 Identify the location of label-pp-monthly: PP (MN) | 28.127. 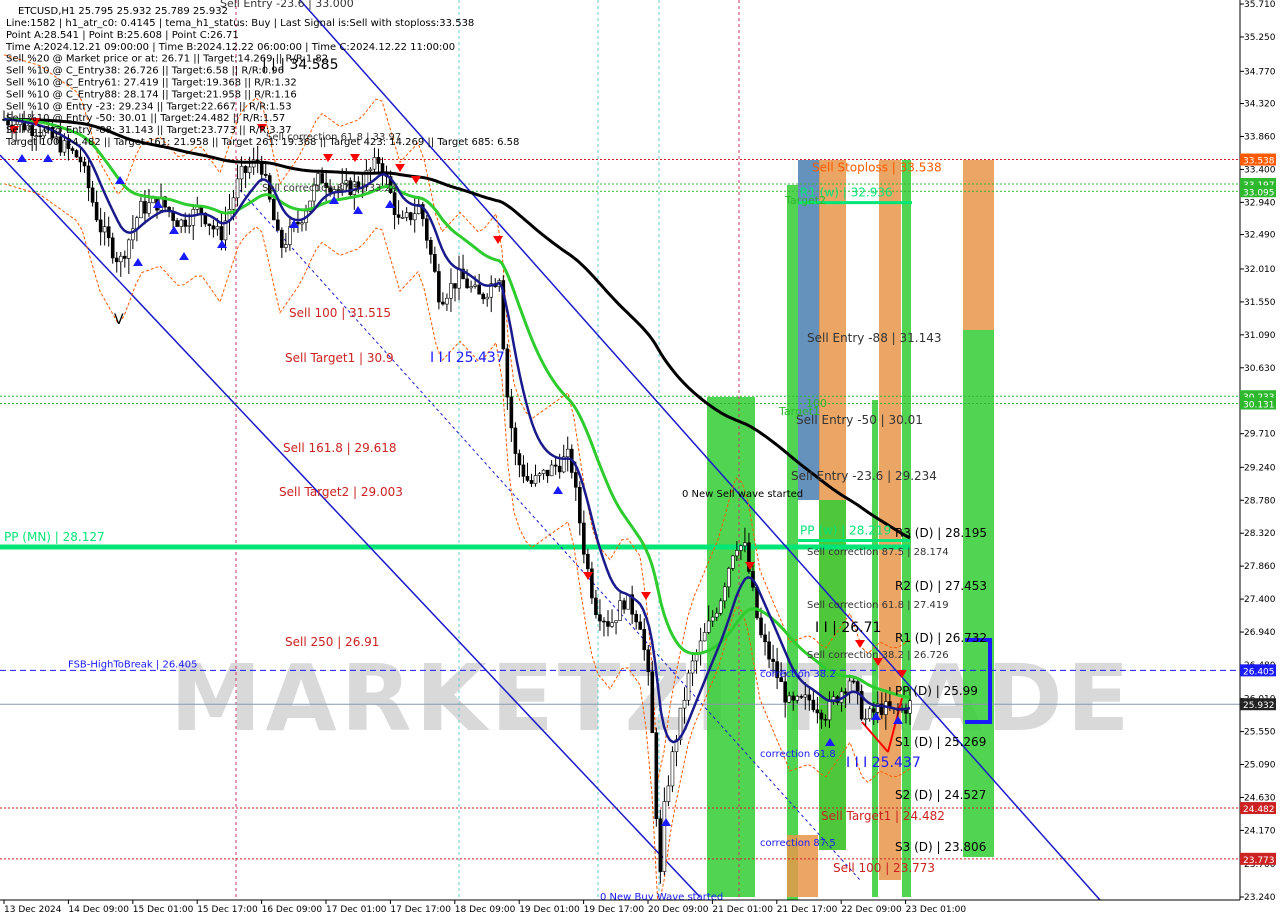
(54, 537).